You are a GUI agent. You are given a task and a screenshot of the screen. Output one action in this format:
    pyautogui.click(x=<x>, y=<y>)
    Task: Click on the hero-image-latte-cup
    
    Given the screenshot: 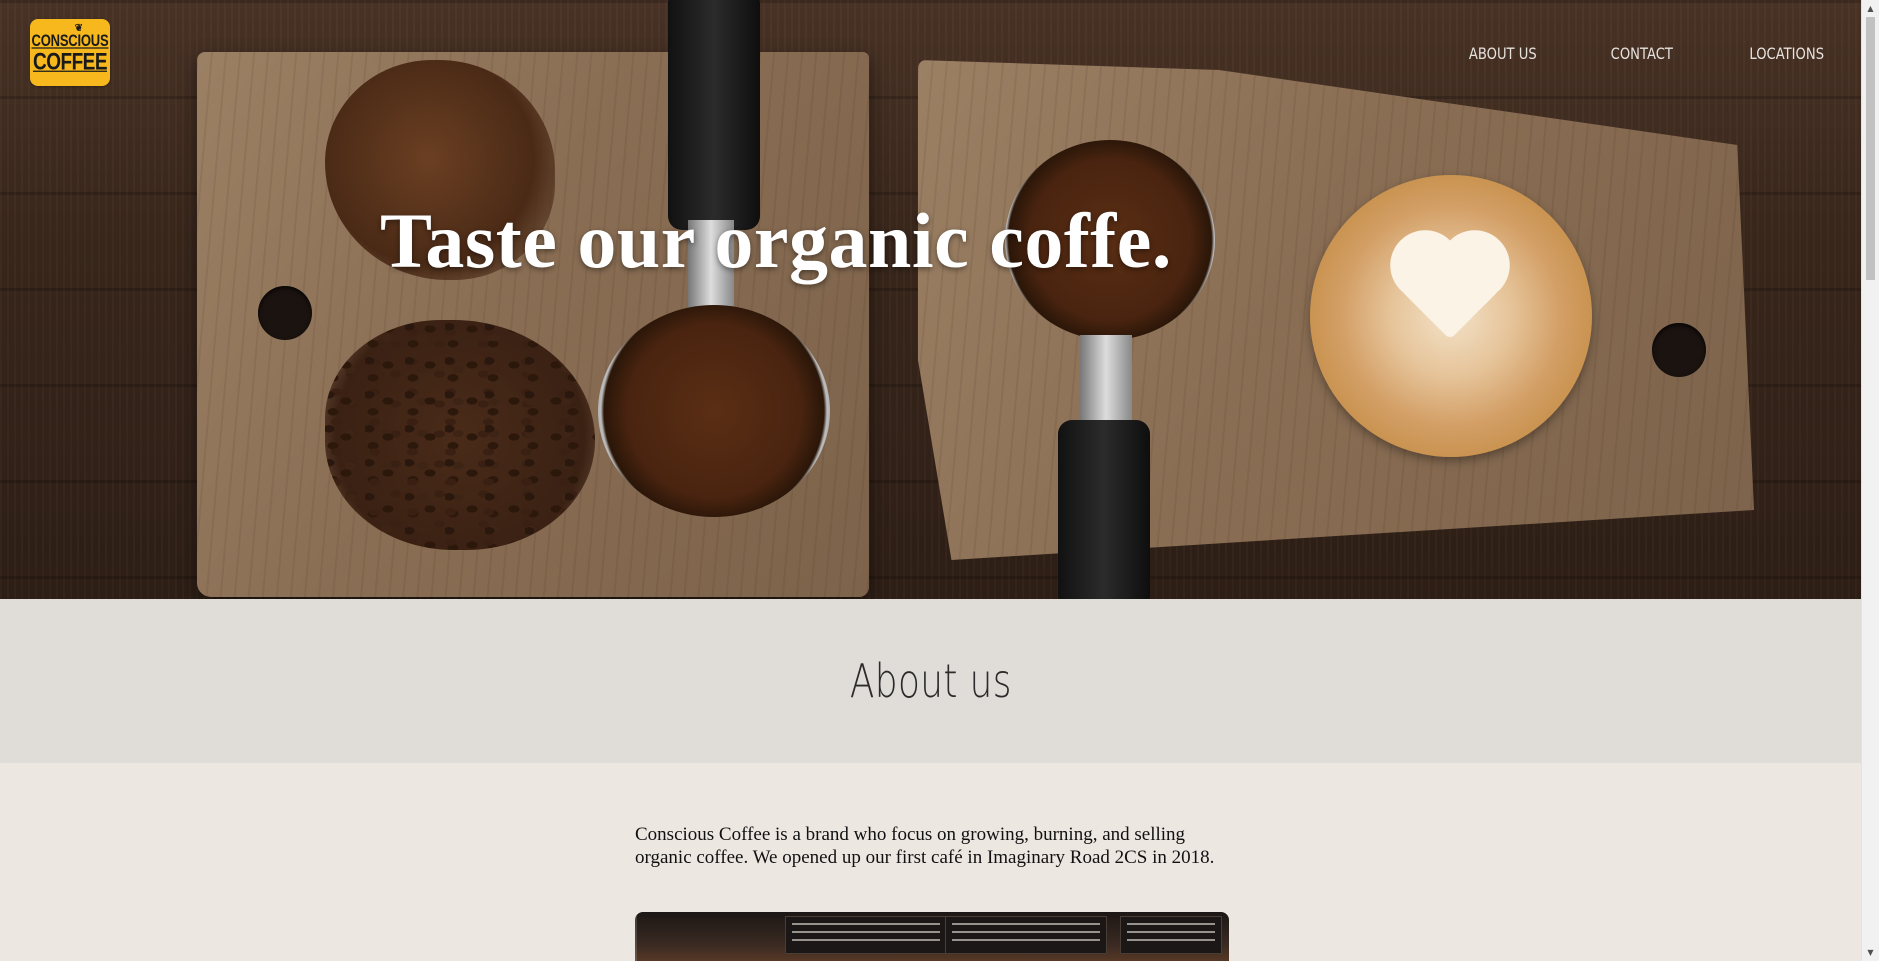 What is the action you would take?
    pyautogui.click(x=1451, y=316)
    